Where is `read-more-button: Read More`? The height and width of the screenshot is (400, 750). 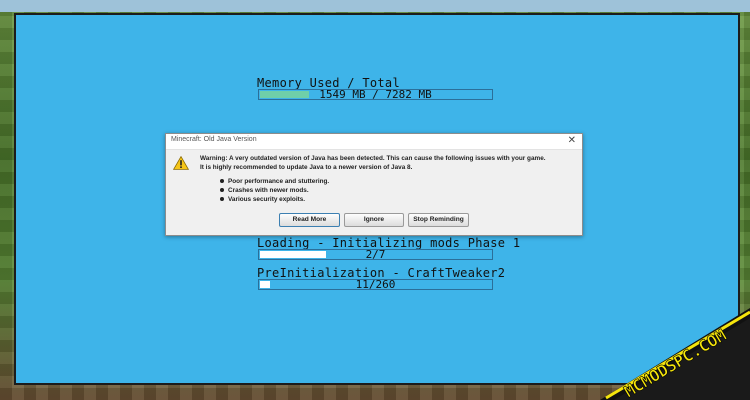
read-more-button: Read More is located at coordinates (309, 220).